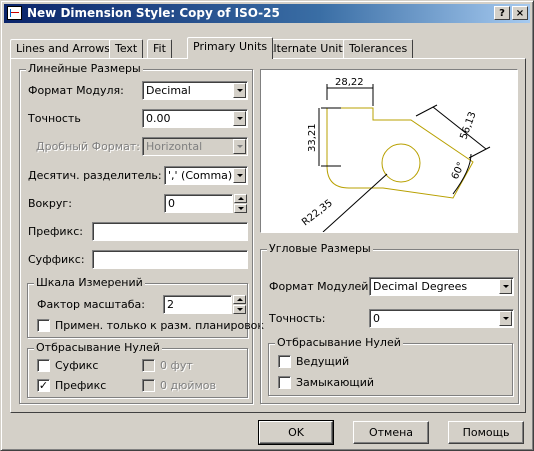  I want to click on dim-56-13-text: 56,13, so click(468, 125).